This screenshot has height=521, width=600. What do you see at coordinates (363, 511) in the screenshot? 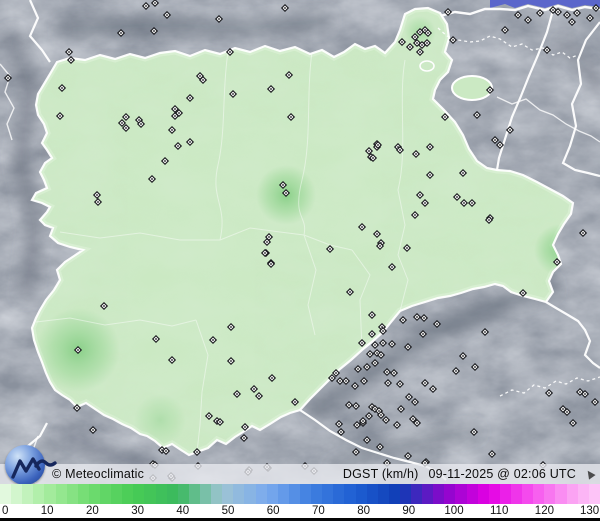
I see `scale-tick-label: 80` at bounding box center [363, 511].